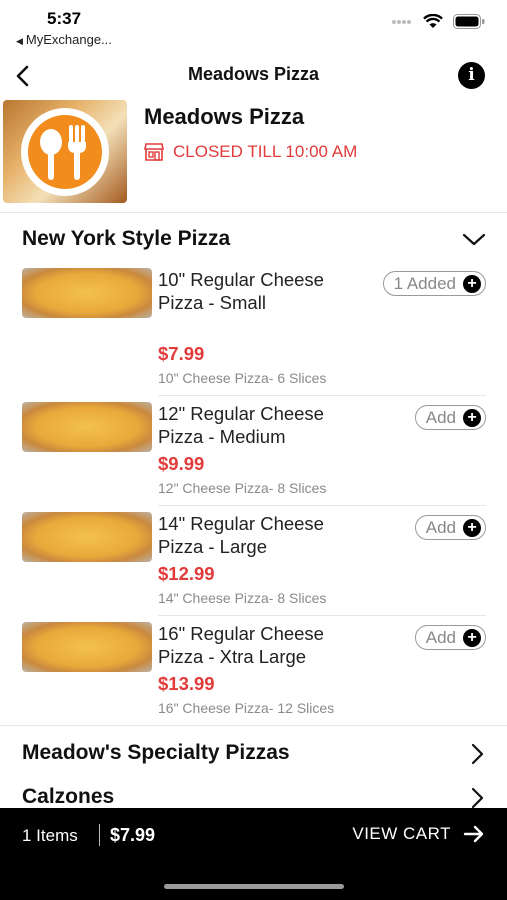 The width and height of the screenshot is (507, 900). What do you see at coordinates (154, 152) in the screenshot?
I see `storefront-icon` at bounding box center [154, 152].